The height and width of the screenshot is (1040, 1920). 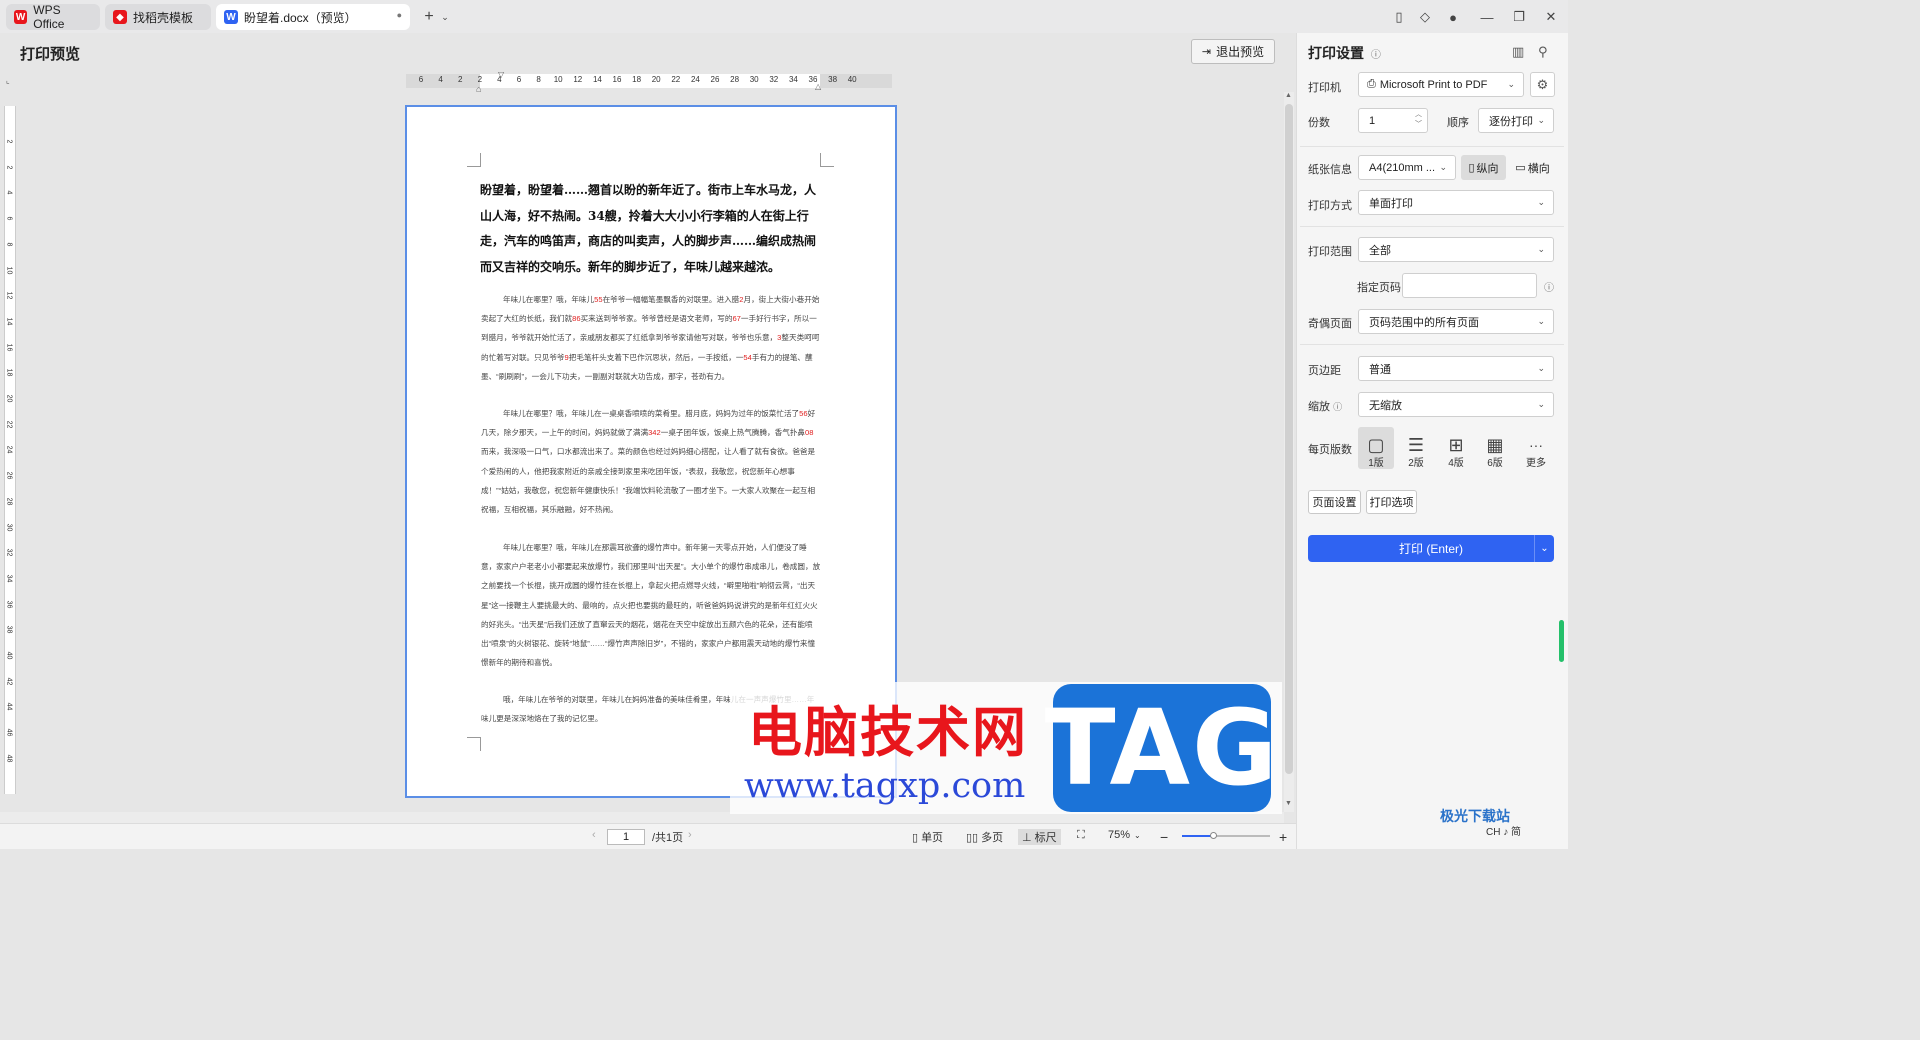 I want to click on zoom-slider-fill, so click(x=1197, y=836).